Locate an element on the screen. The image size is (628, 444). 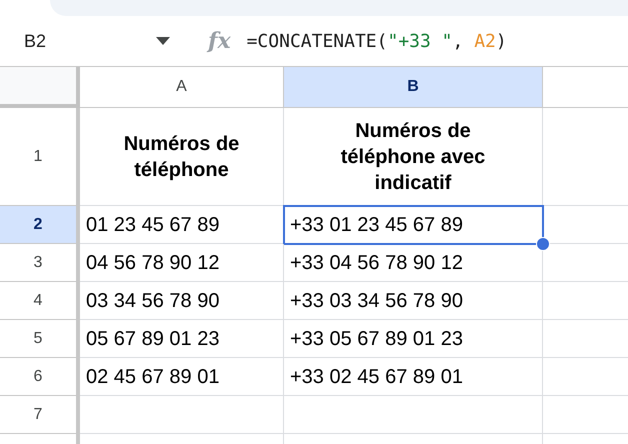
name-box: B2 is located at coordinates (95, 41).